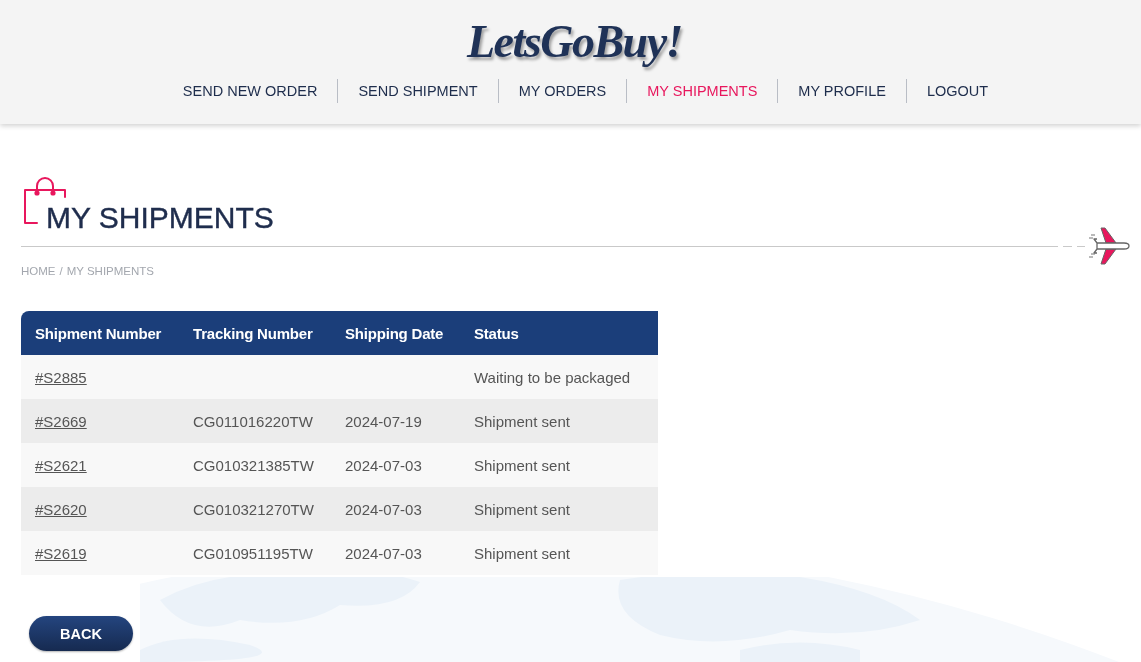 This screenshot has width=1141, height=662. I want to click on column-header: Shipping Date, so click(395, 333).